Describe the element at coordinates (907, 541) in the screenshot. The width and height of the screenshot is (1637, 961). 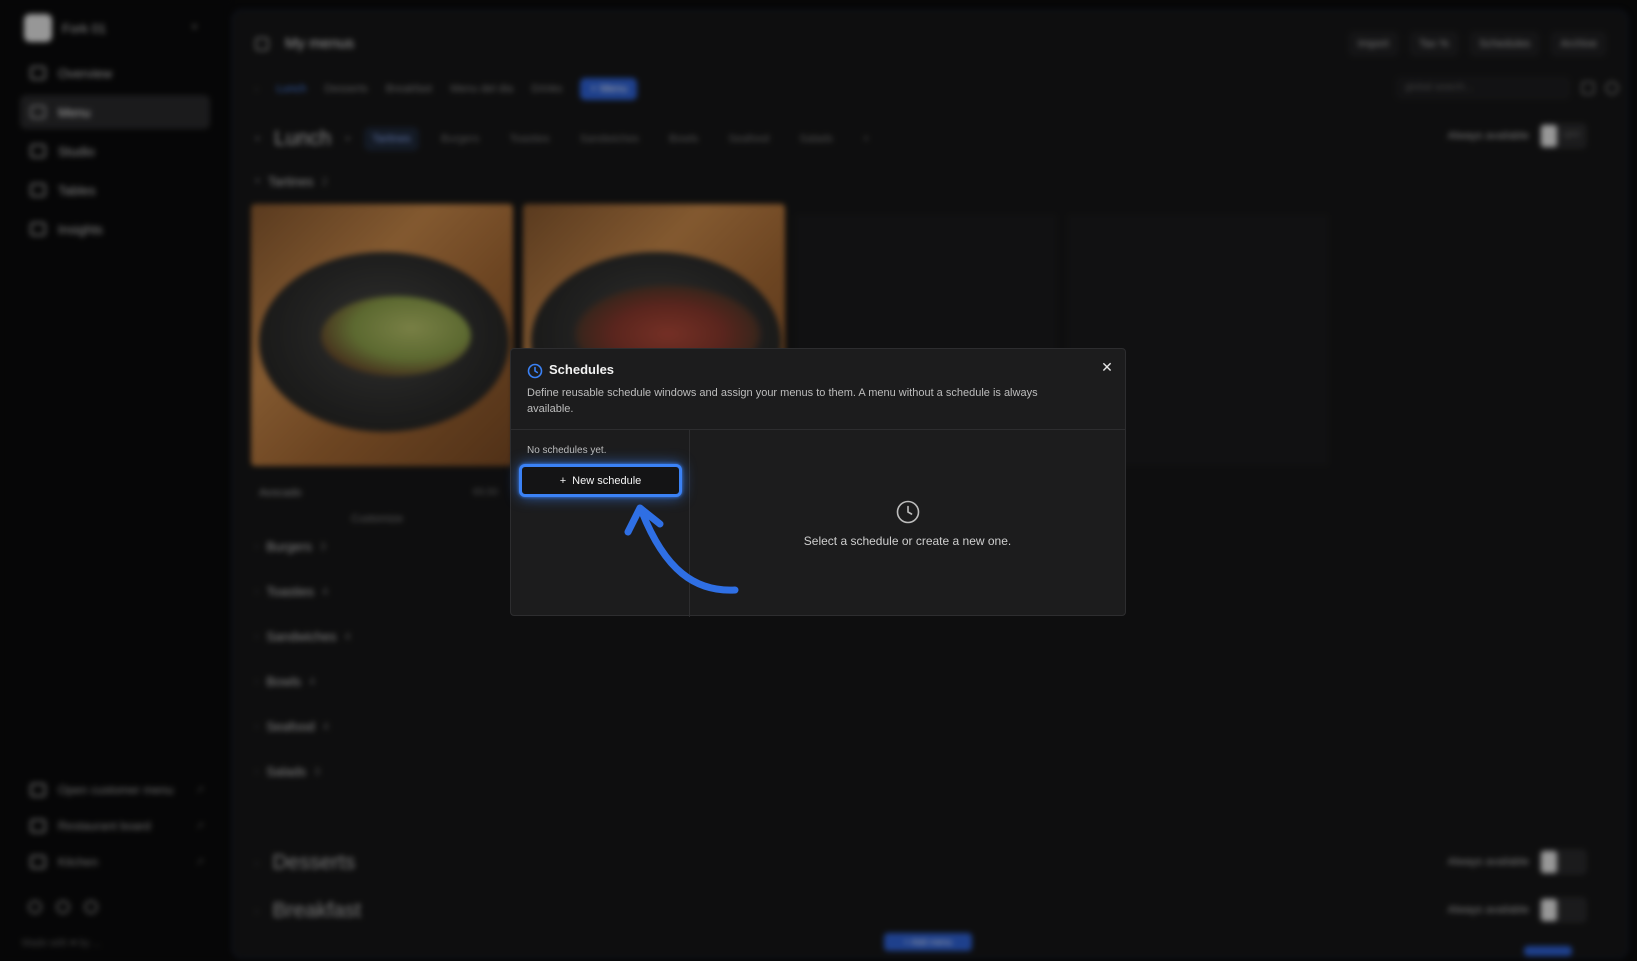
I see `empty-state-text: Select a schedule or create a new one.` at that location.